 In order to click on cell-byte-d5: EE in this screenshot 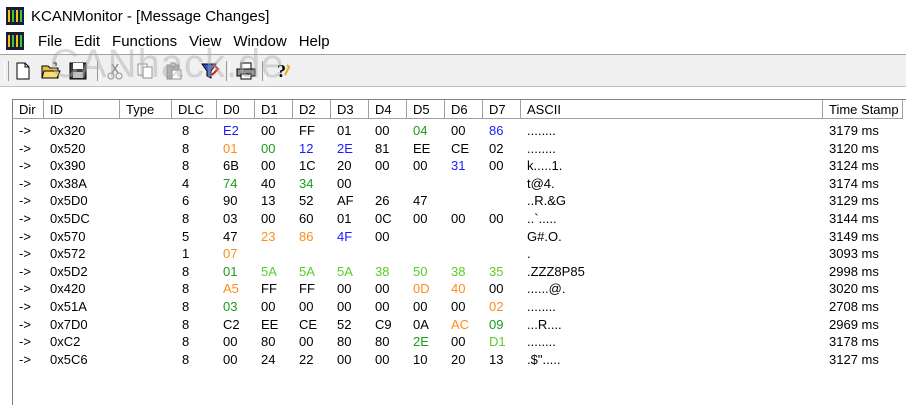, I will do `click(422, 148)`.